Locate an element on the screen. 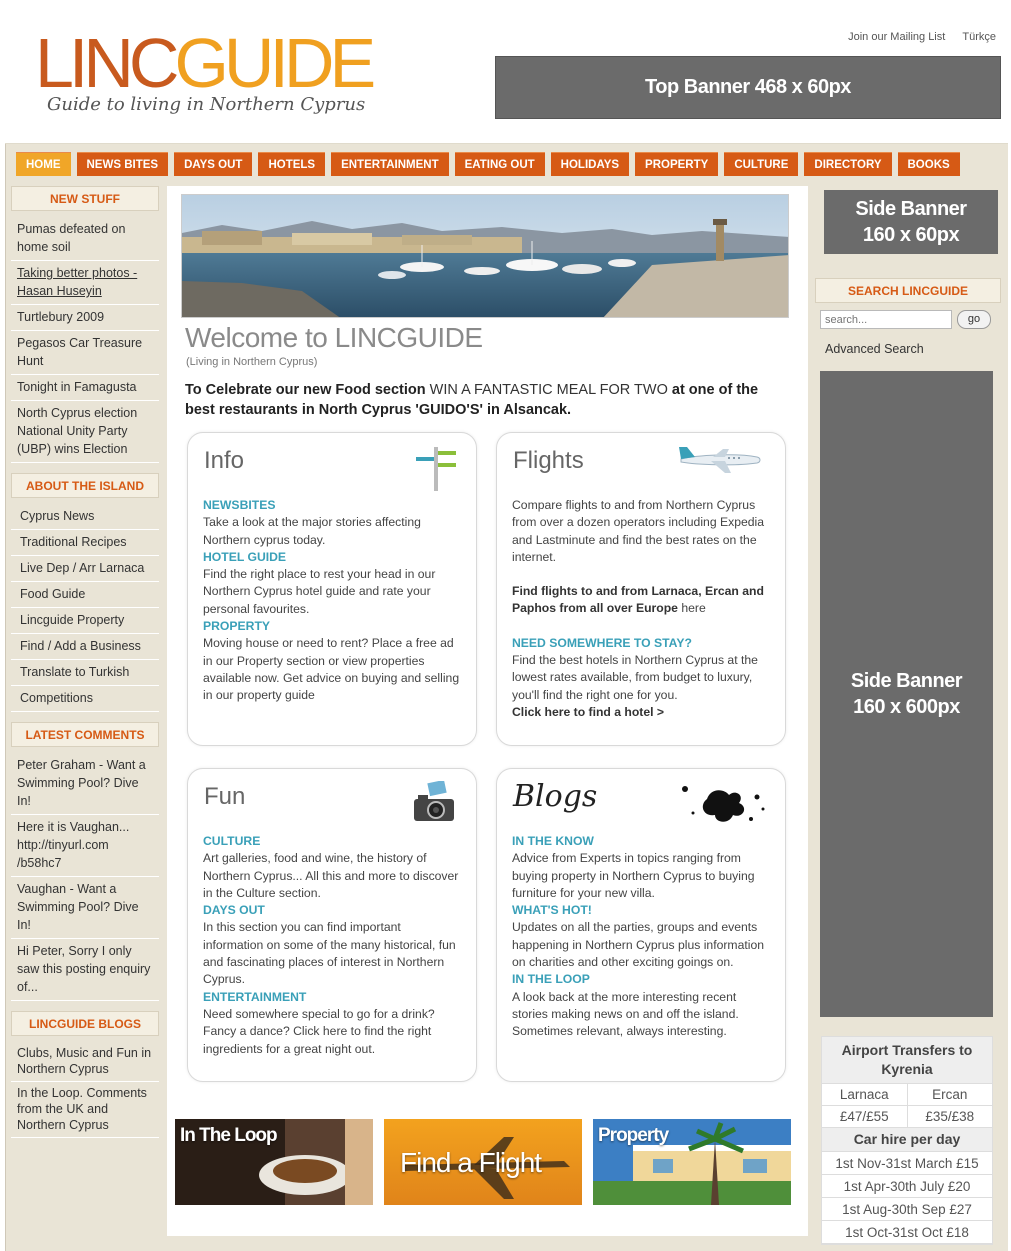 The image size is (1011, 1251). side-banner-big-ad: Side Banner 160 x 600px is located at coordinates (906, 694).